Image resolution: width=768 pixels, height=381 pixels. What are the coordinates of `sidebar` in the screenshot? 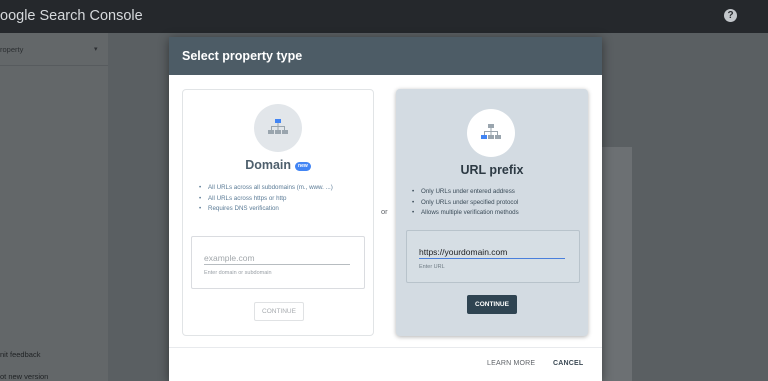 It's located at (54, 207).